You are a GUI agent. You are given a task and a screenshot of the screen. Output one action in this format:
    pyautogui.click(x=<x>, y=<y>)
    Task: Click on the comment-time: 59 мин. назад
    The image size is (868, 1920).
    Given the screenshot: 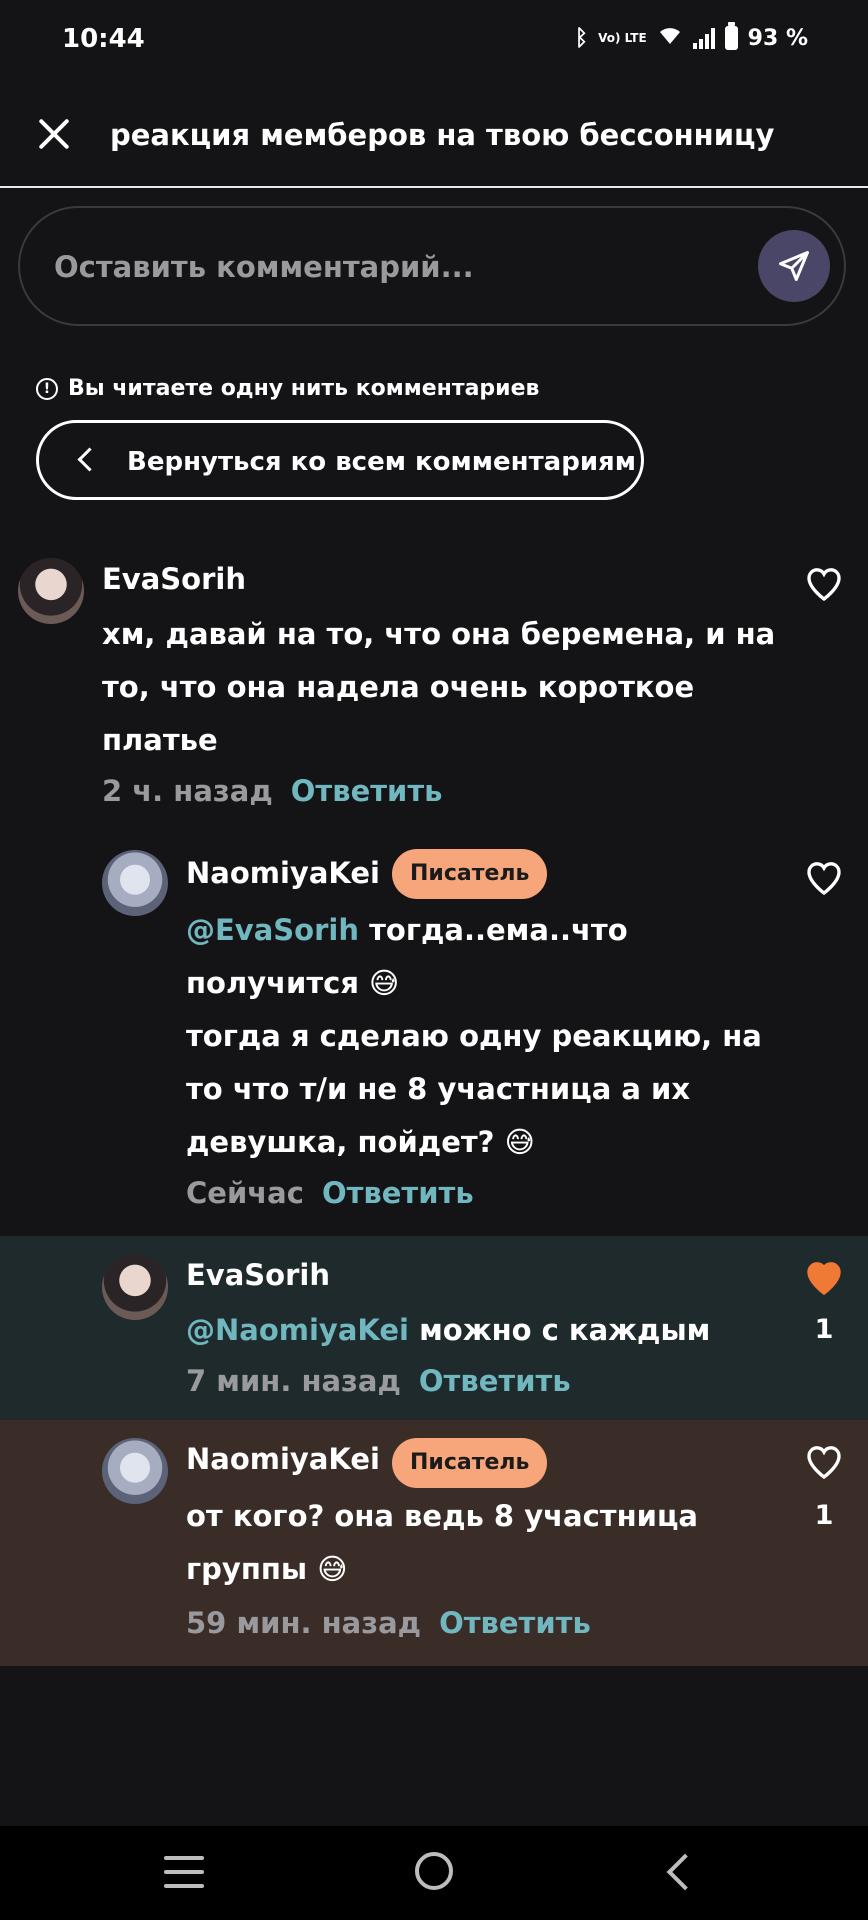 What is the action you would take?
    pyautogui.click(x=304, y=1623)
    